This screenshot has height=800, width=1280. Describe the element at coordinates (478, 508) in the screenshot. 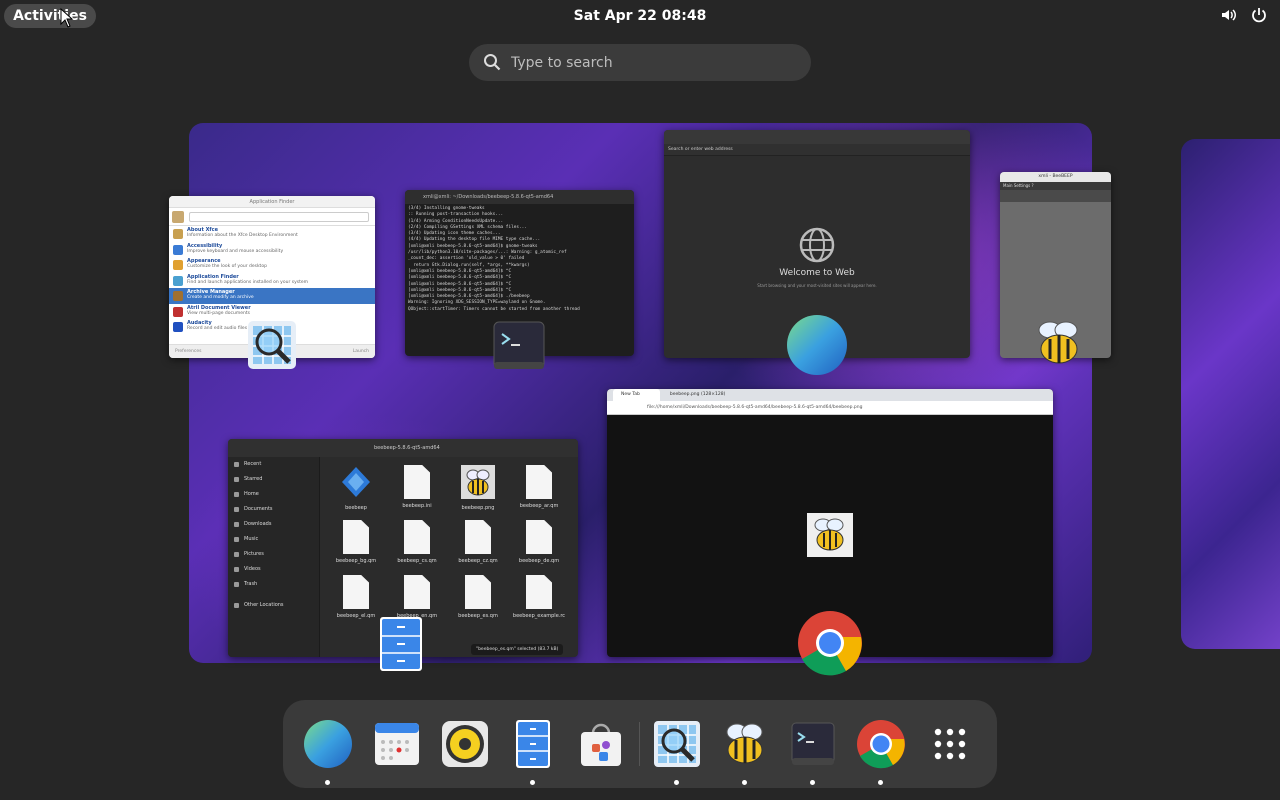

I see `file-name: beebeep.png` at that location.